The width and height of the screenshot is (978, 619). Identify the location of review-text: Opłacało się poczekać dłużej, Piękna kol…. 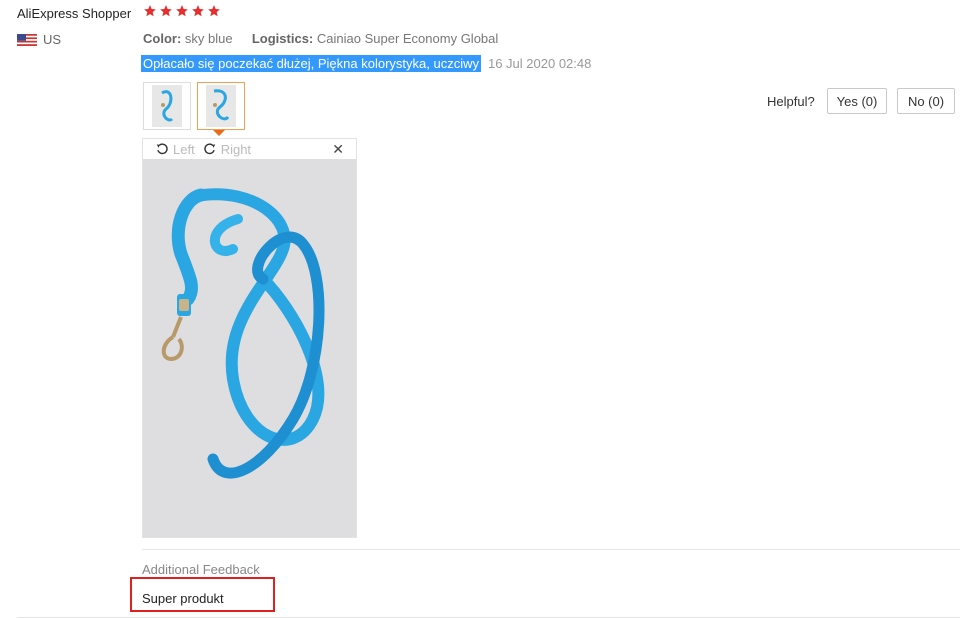
(311, 63).